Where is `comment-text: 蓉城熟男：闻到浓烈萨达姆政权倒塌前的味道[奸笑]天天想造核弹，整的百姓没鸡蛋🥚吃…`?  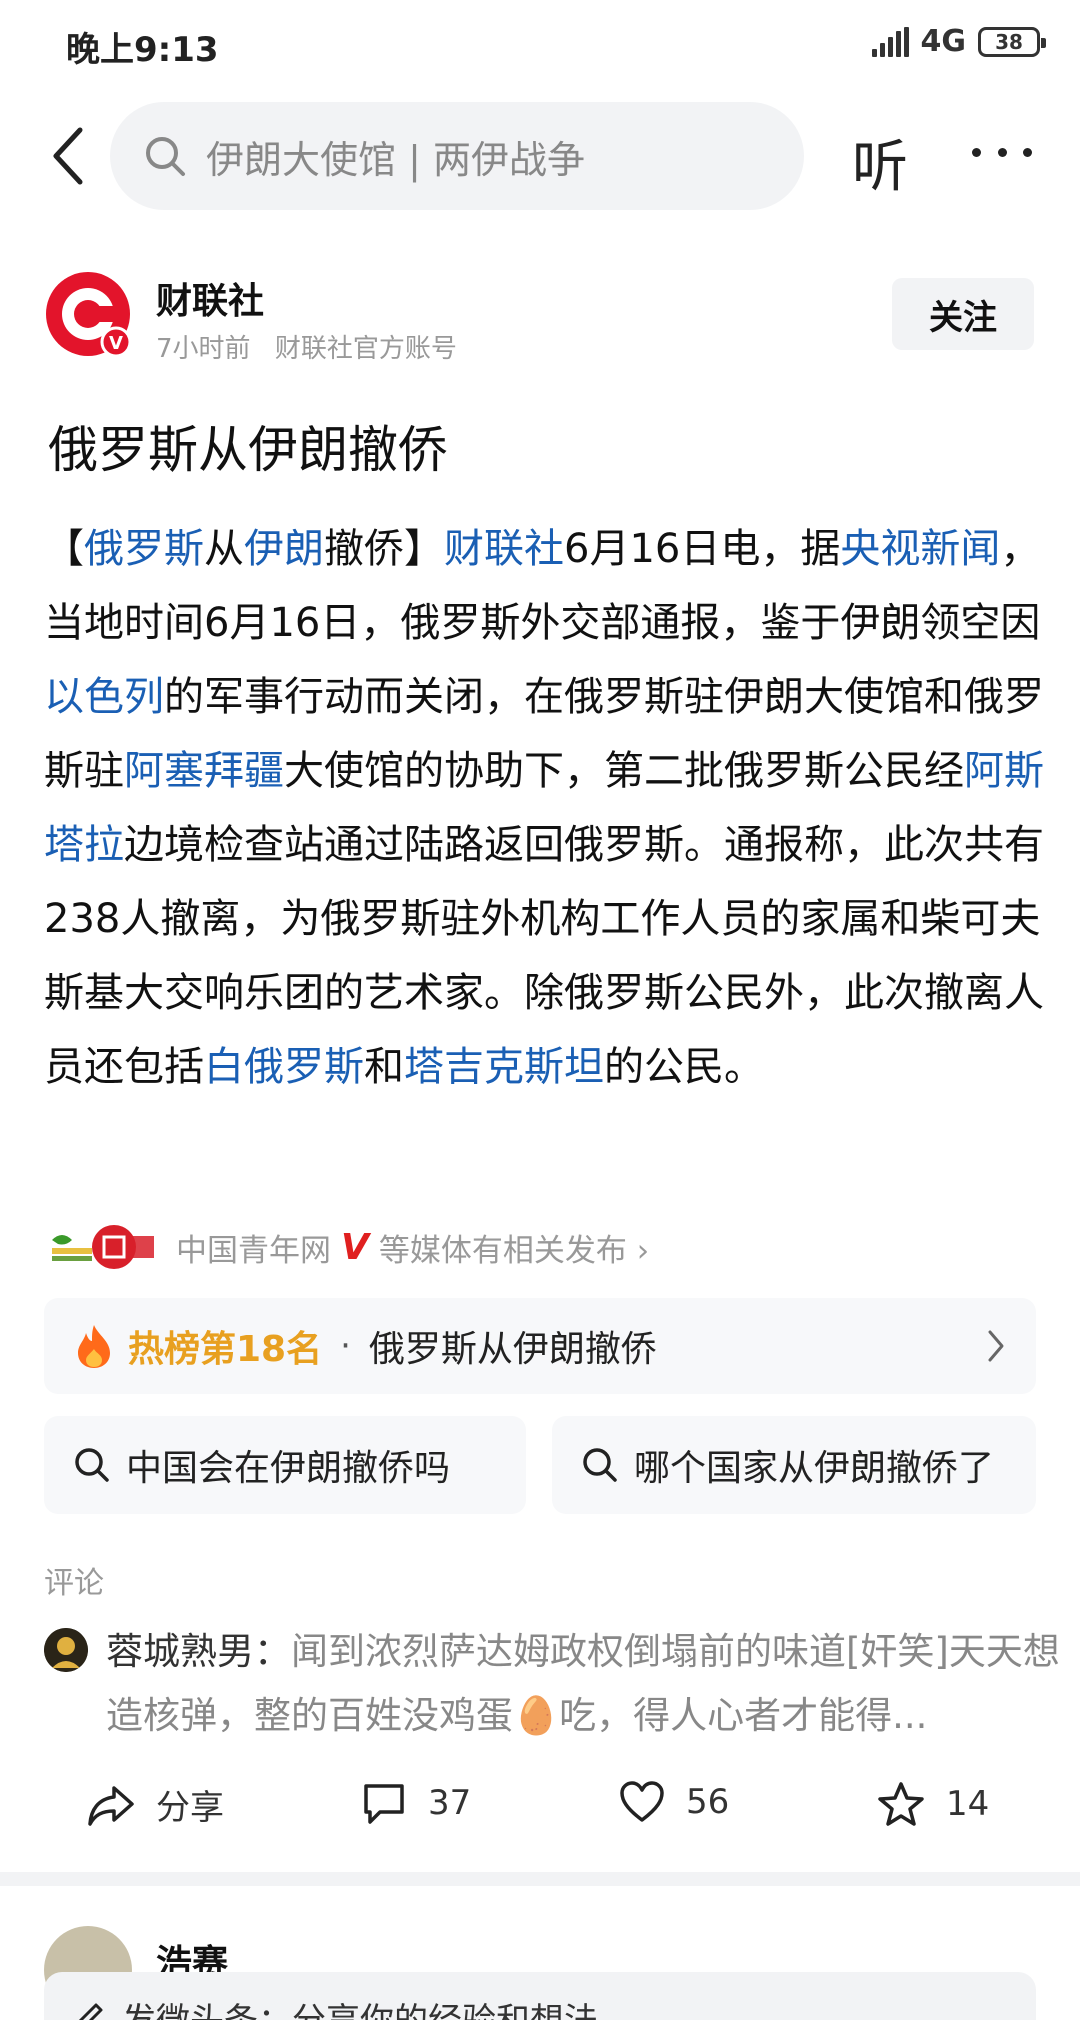 comment-text: 蓉城熟男：闻到浓烈萨达姆政权倒塌前的味道[奸笑]天天想造核弹，整的百姓没鸡蛋🥚吃… is located at coordinates (591, 1684).